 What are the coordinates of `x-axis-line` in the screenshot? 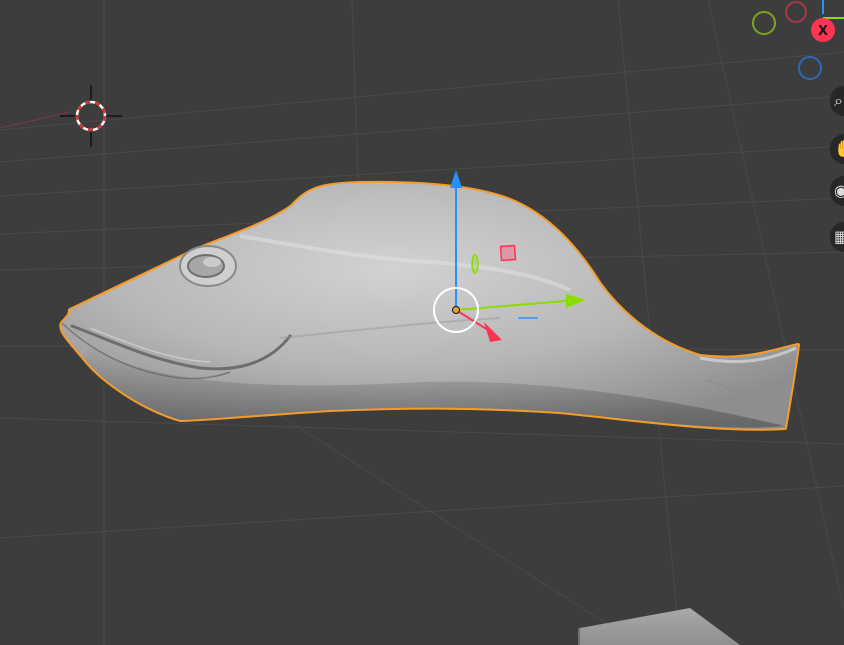 It's located at (35, 120).